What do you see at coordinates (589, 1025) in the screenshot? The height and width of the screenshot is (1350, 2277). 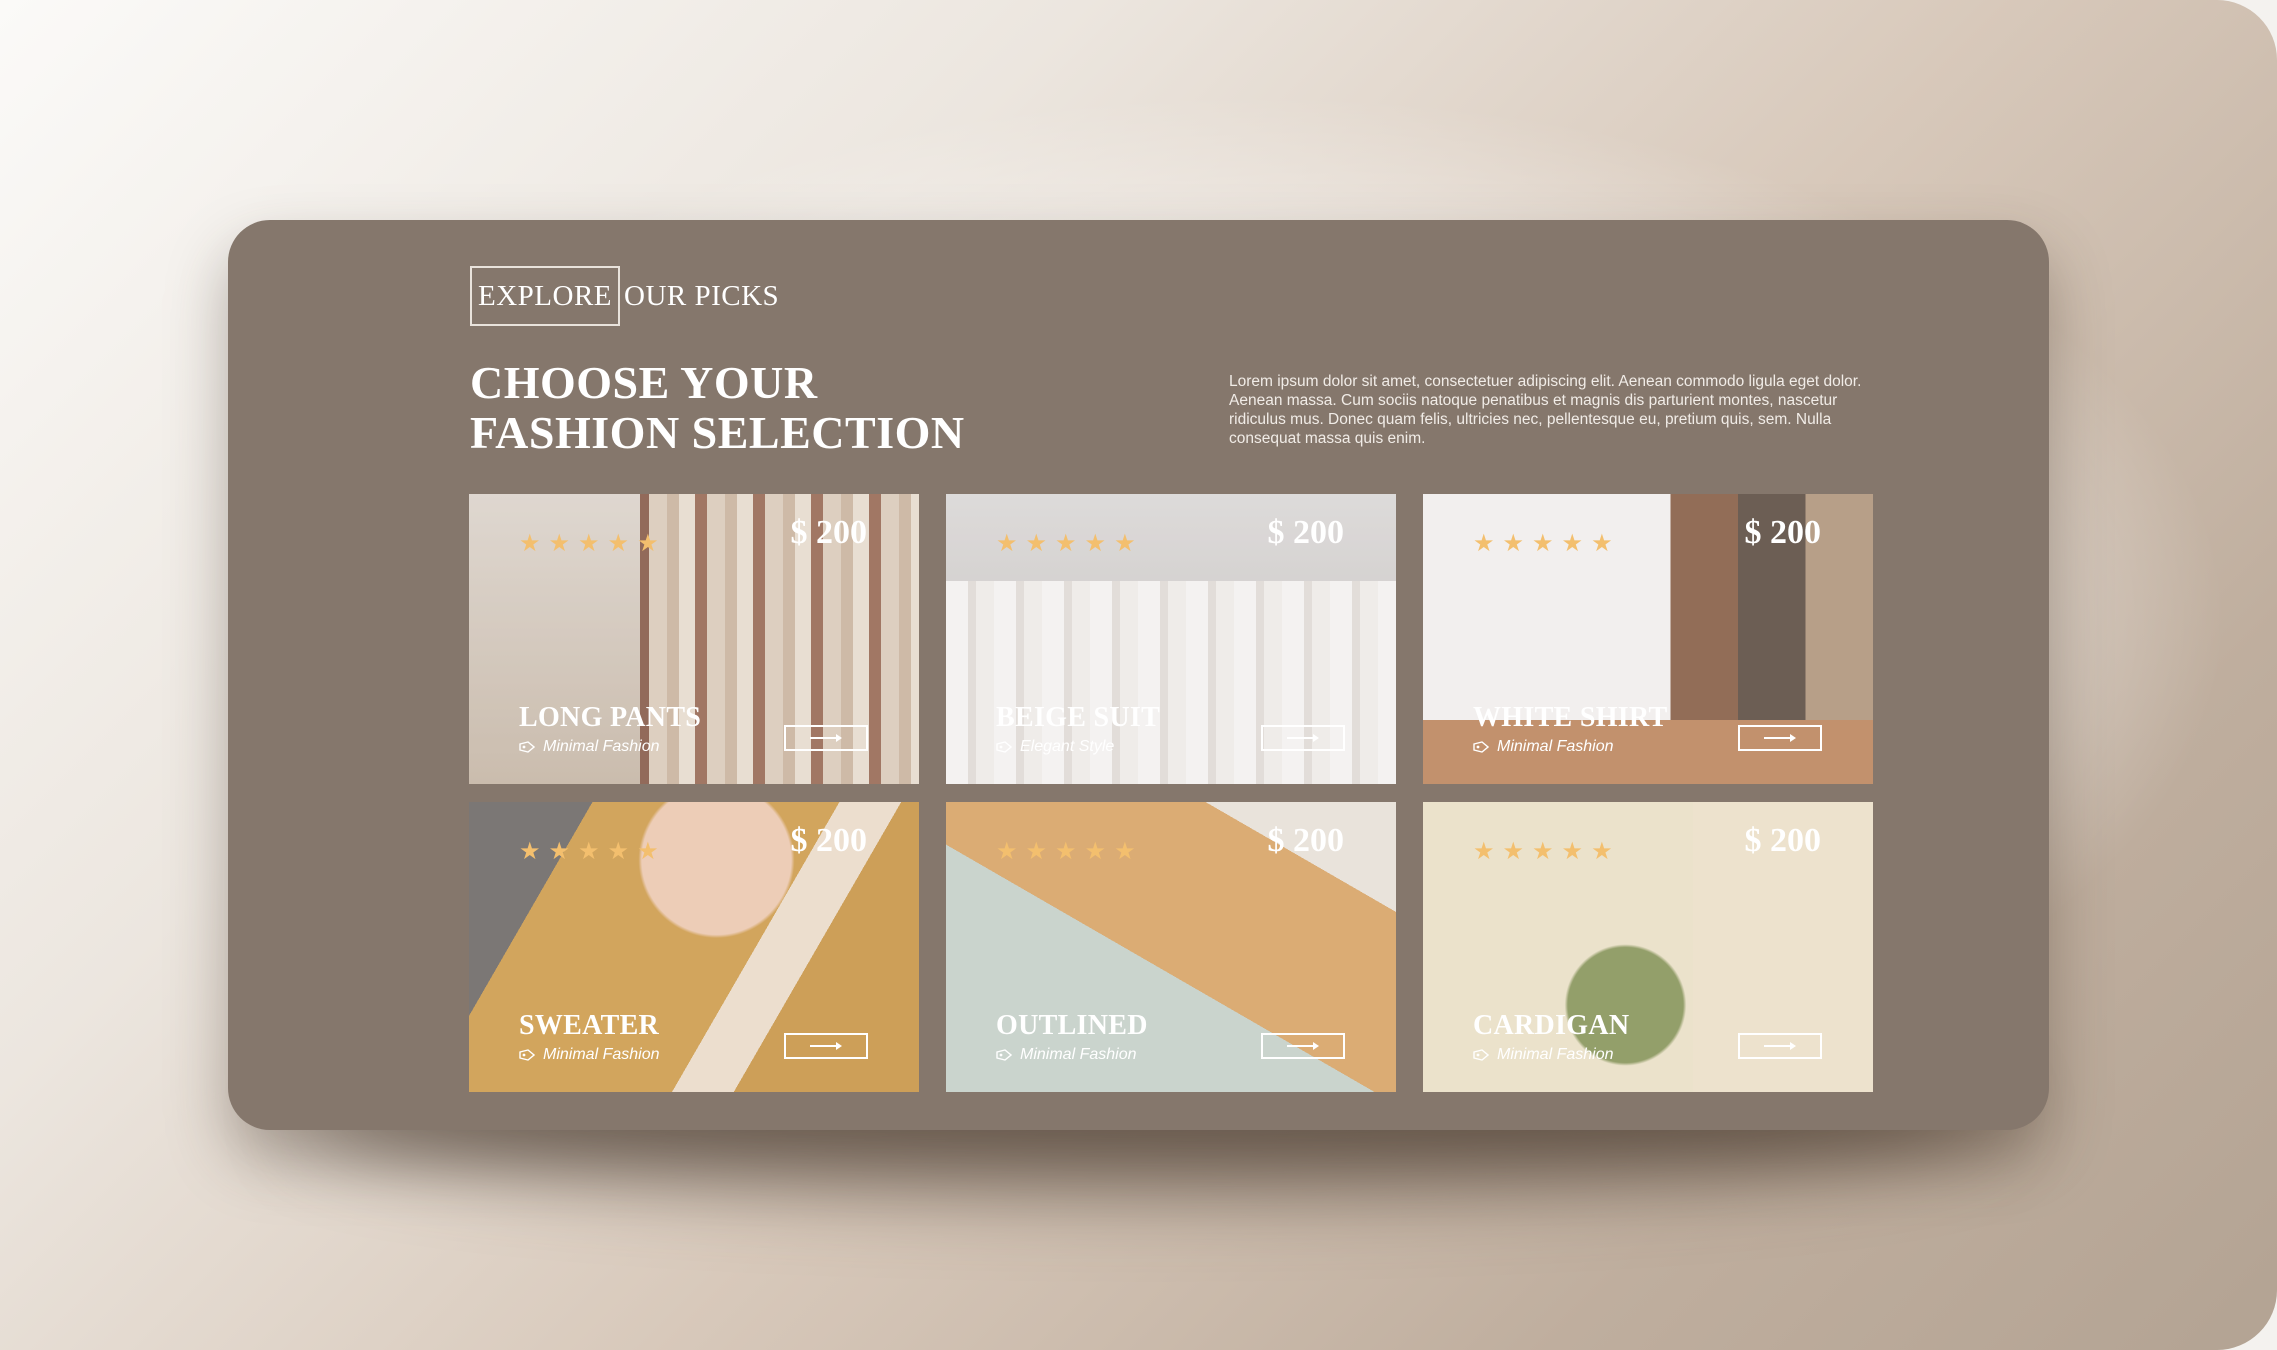 I see `product-name: SWEATER` at bounding box center [589, 1025].